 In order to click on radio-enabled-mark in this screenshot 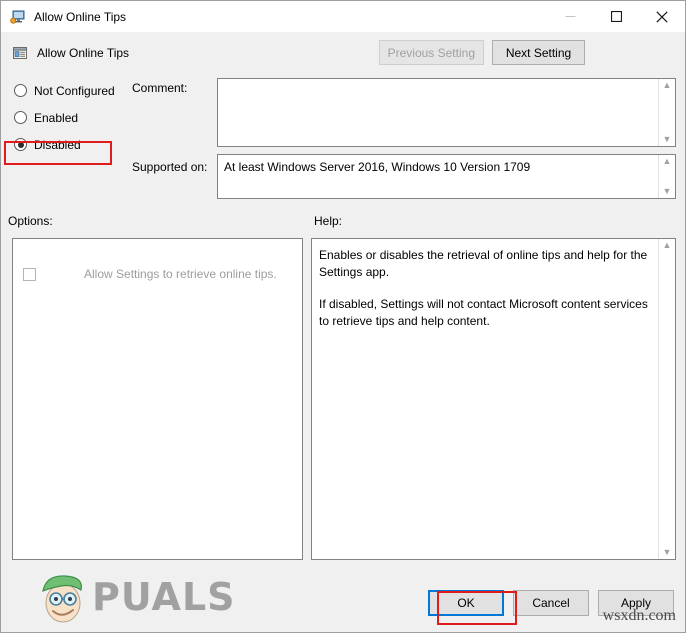, I will do `click(20, 117)`.